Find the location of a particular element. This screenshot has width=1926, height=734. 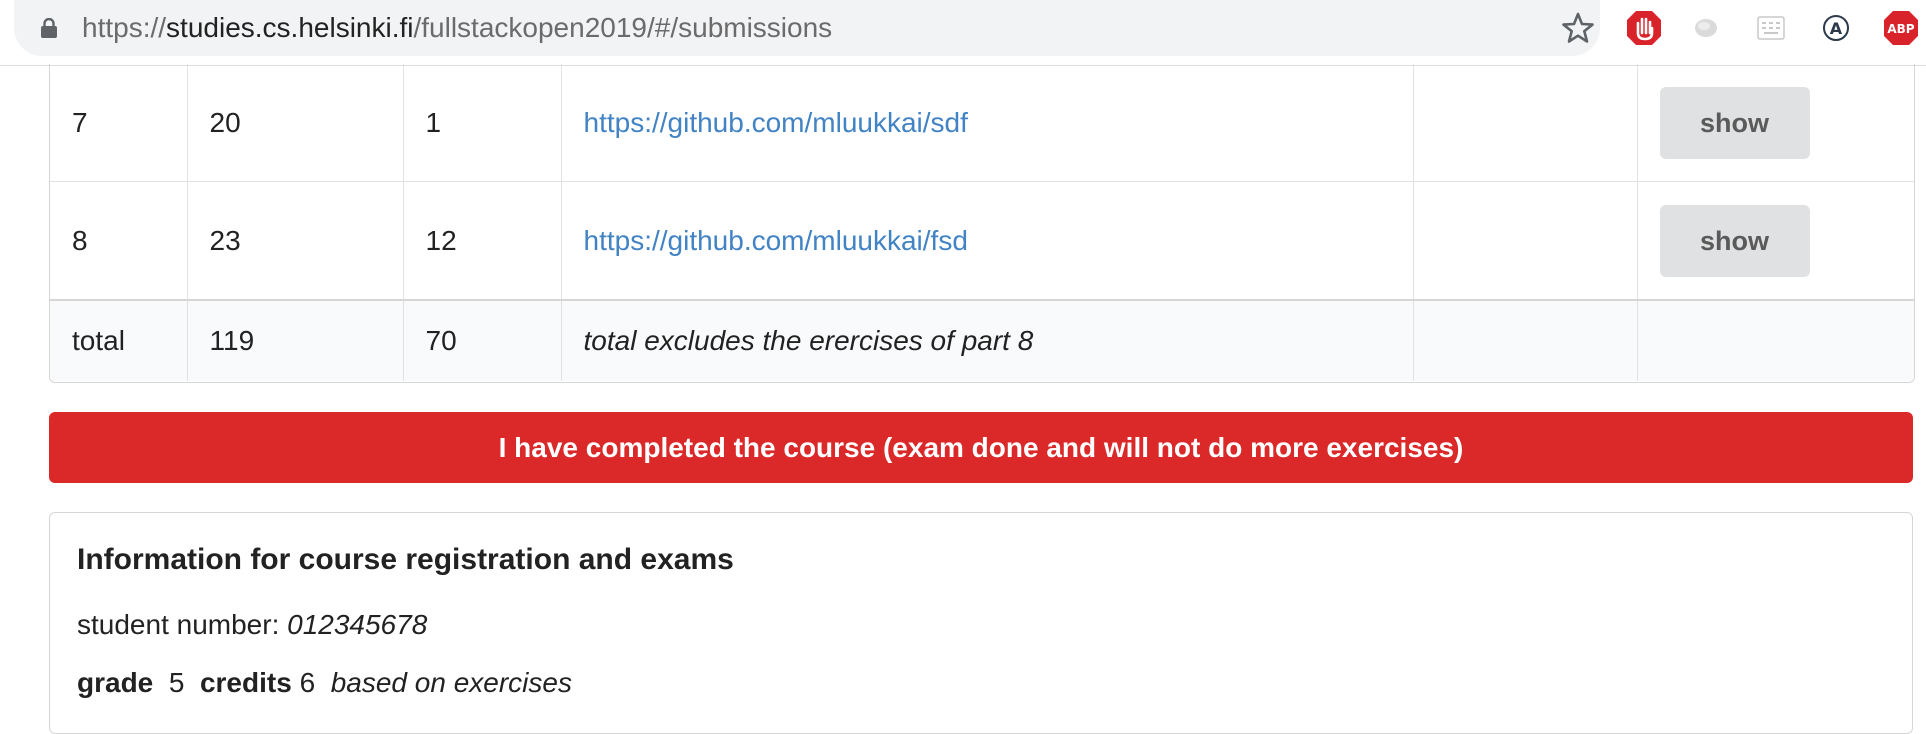

student-number-value: 012345678 is located at coordinates (357, 624).